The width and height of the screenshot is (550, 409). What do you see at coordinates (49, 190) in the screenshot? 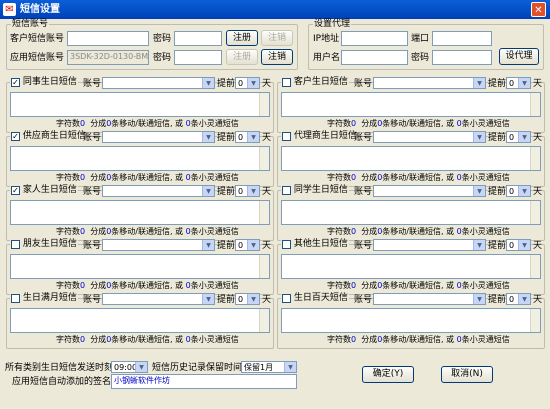
I see `panel-title: 家人生日短信` at bounding box center [49, 190].